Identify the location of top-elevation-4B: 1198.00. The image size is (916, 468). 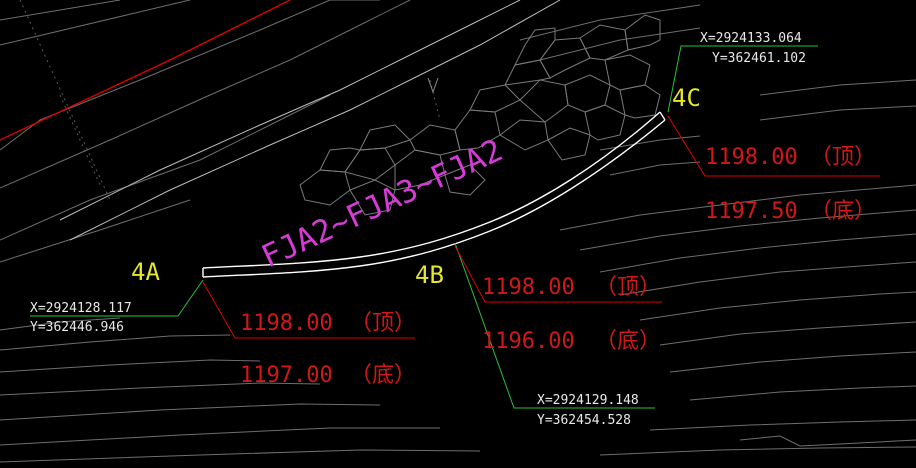
(528, 287).